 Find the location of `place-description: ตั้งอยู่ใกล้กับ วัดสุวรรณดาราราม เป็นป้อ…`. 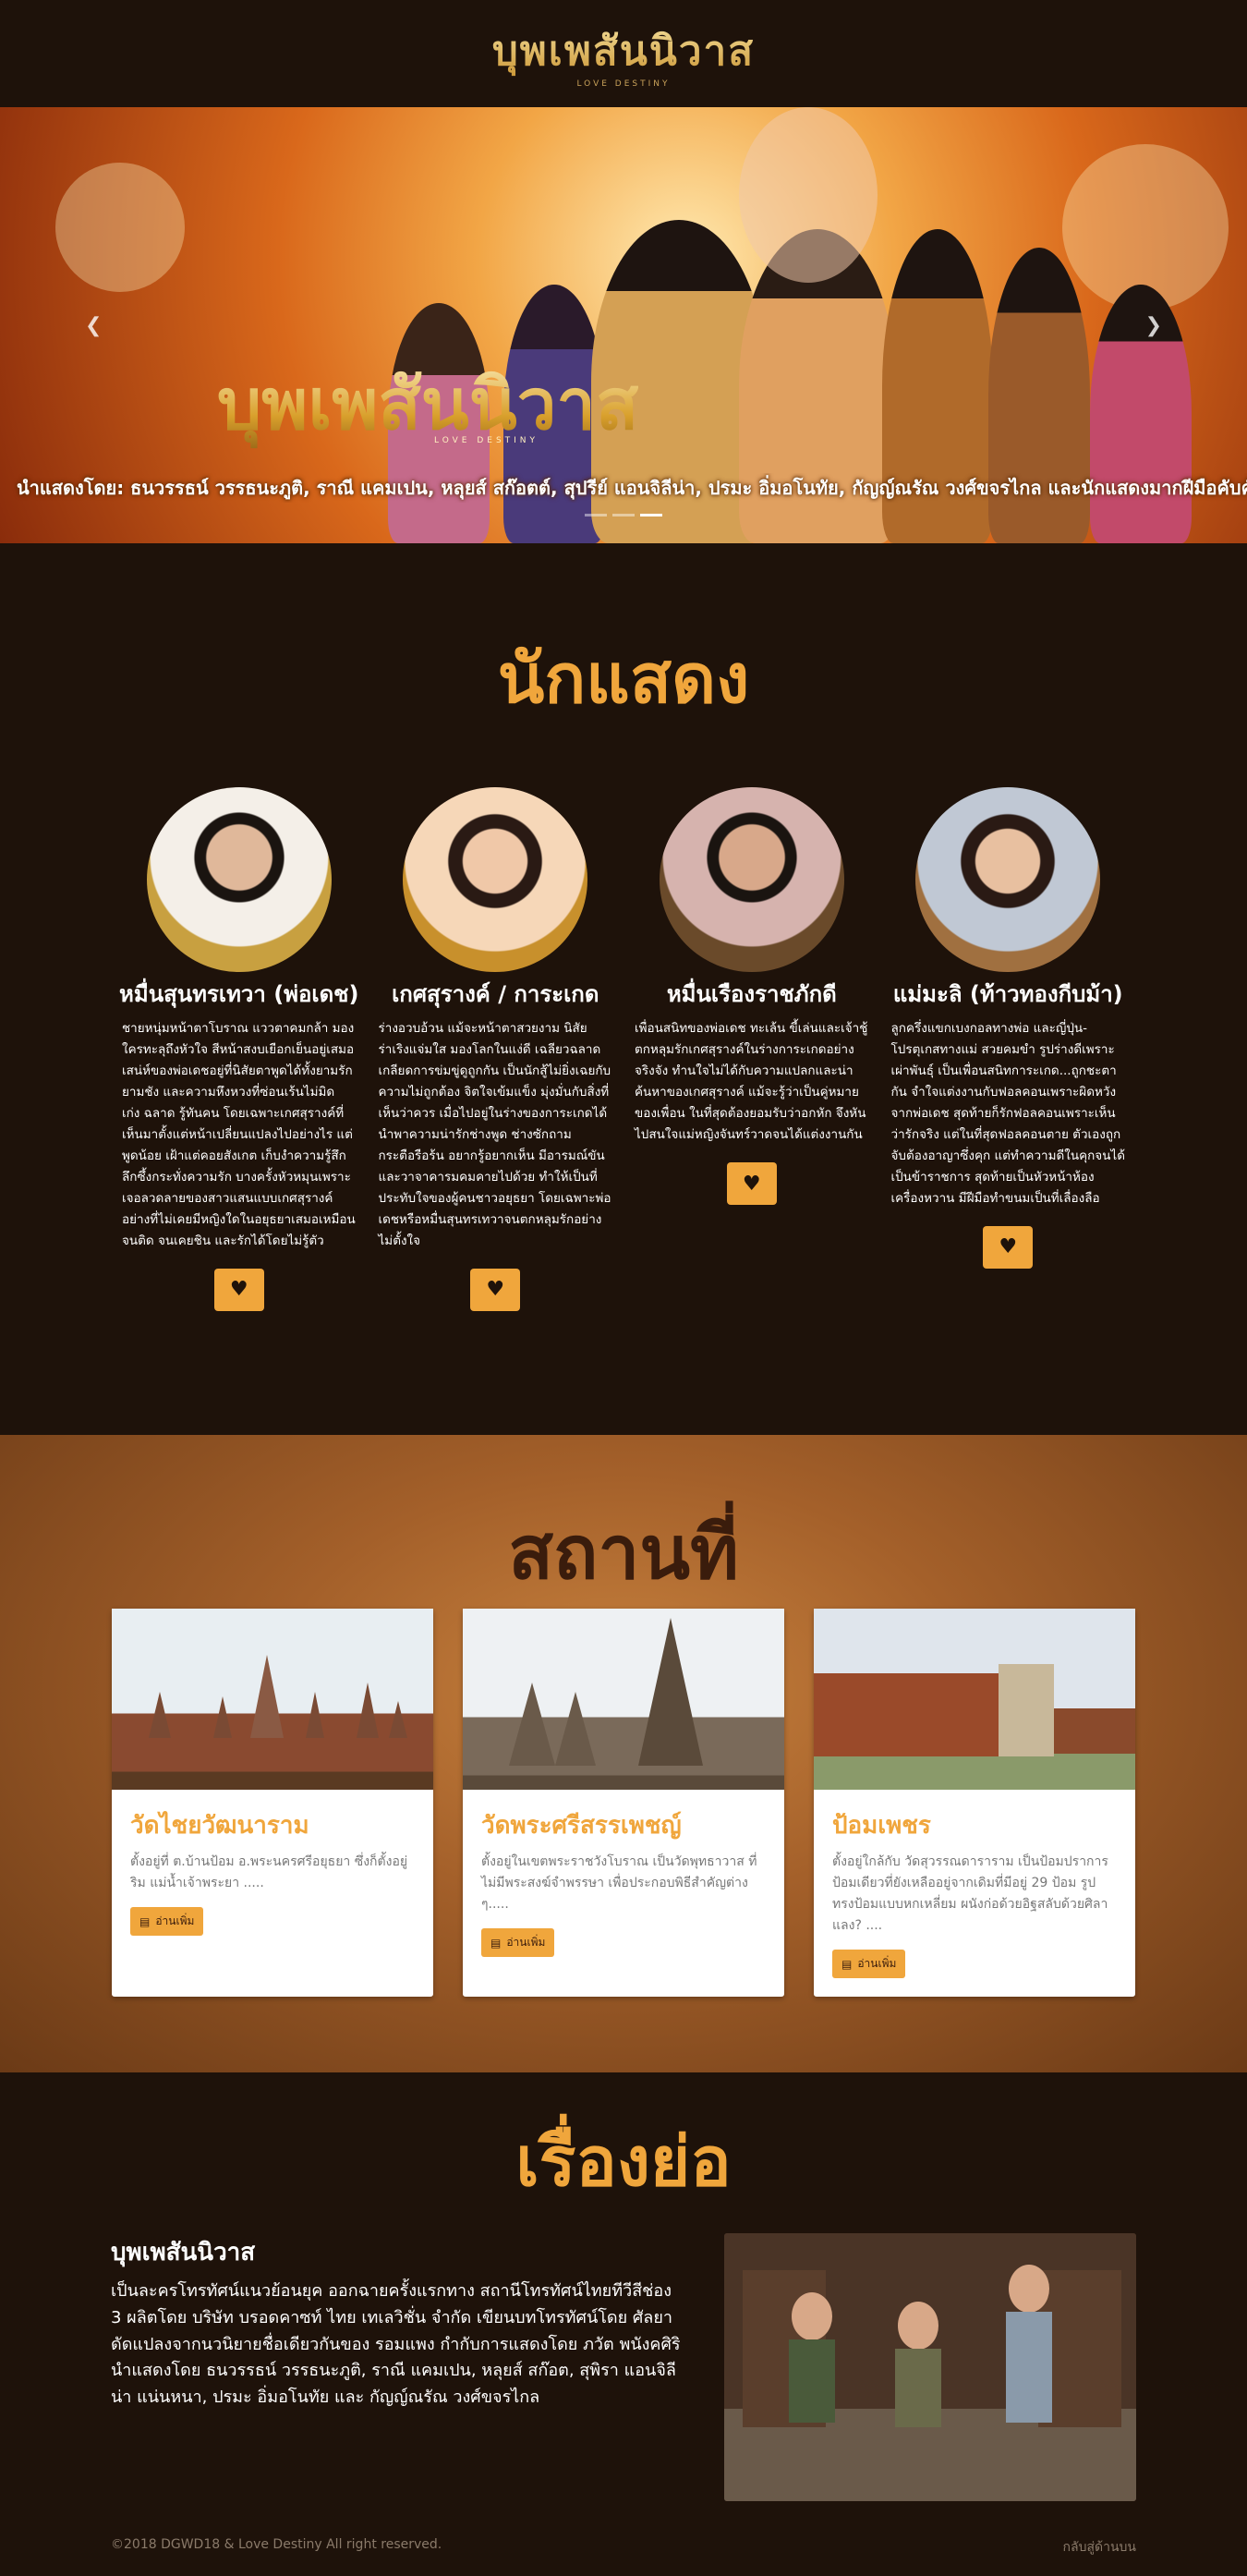

place-description: ตั้งอยู่ใกล้กับ วัดสุวรรณดาราราม เป็นป้อ… is located at coordinates (970, 1894).